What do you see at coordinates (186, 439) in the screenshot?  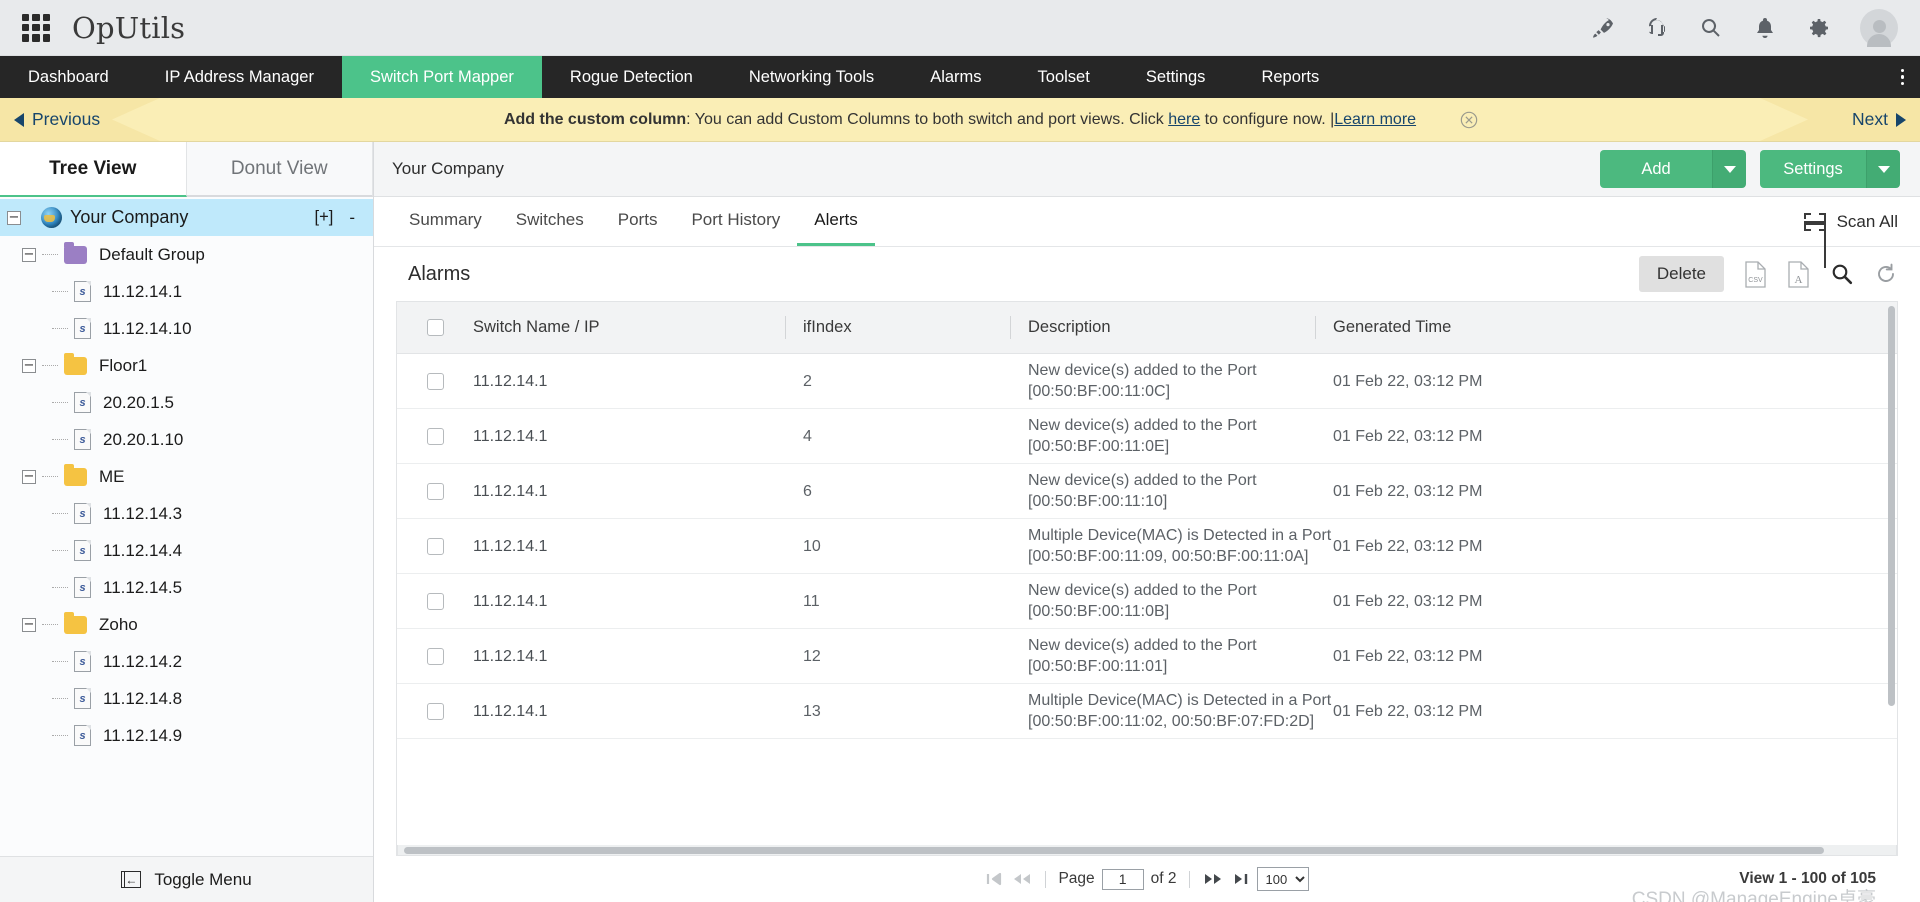 I see `tree-node-switch: s 20.20.1.10` at bounding box center [186, 439].